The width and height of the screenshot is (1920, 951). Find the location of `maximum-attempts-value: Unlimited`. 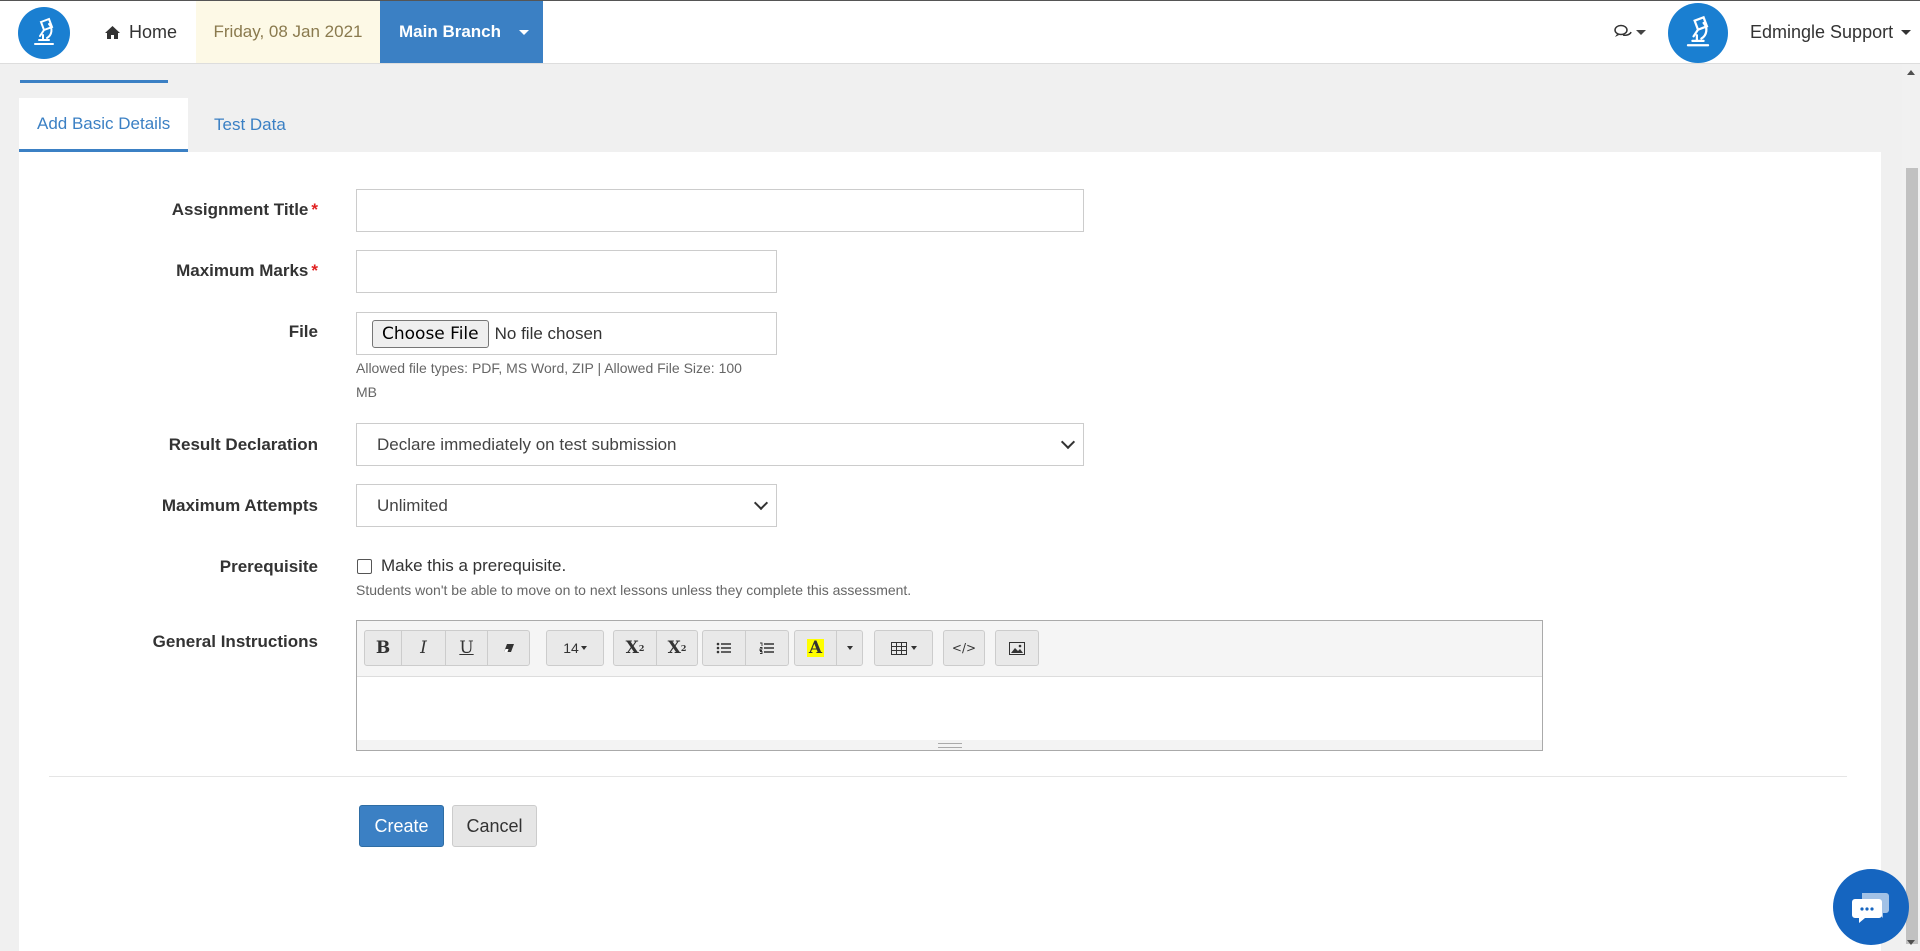

maximum-attempts-value: Unlimited is located at coordinates (412, 505).